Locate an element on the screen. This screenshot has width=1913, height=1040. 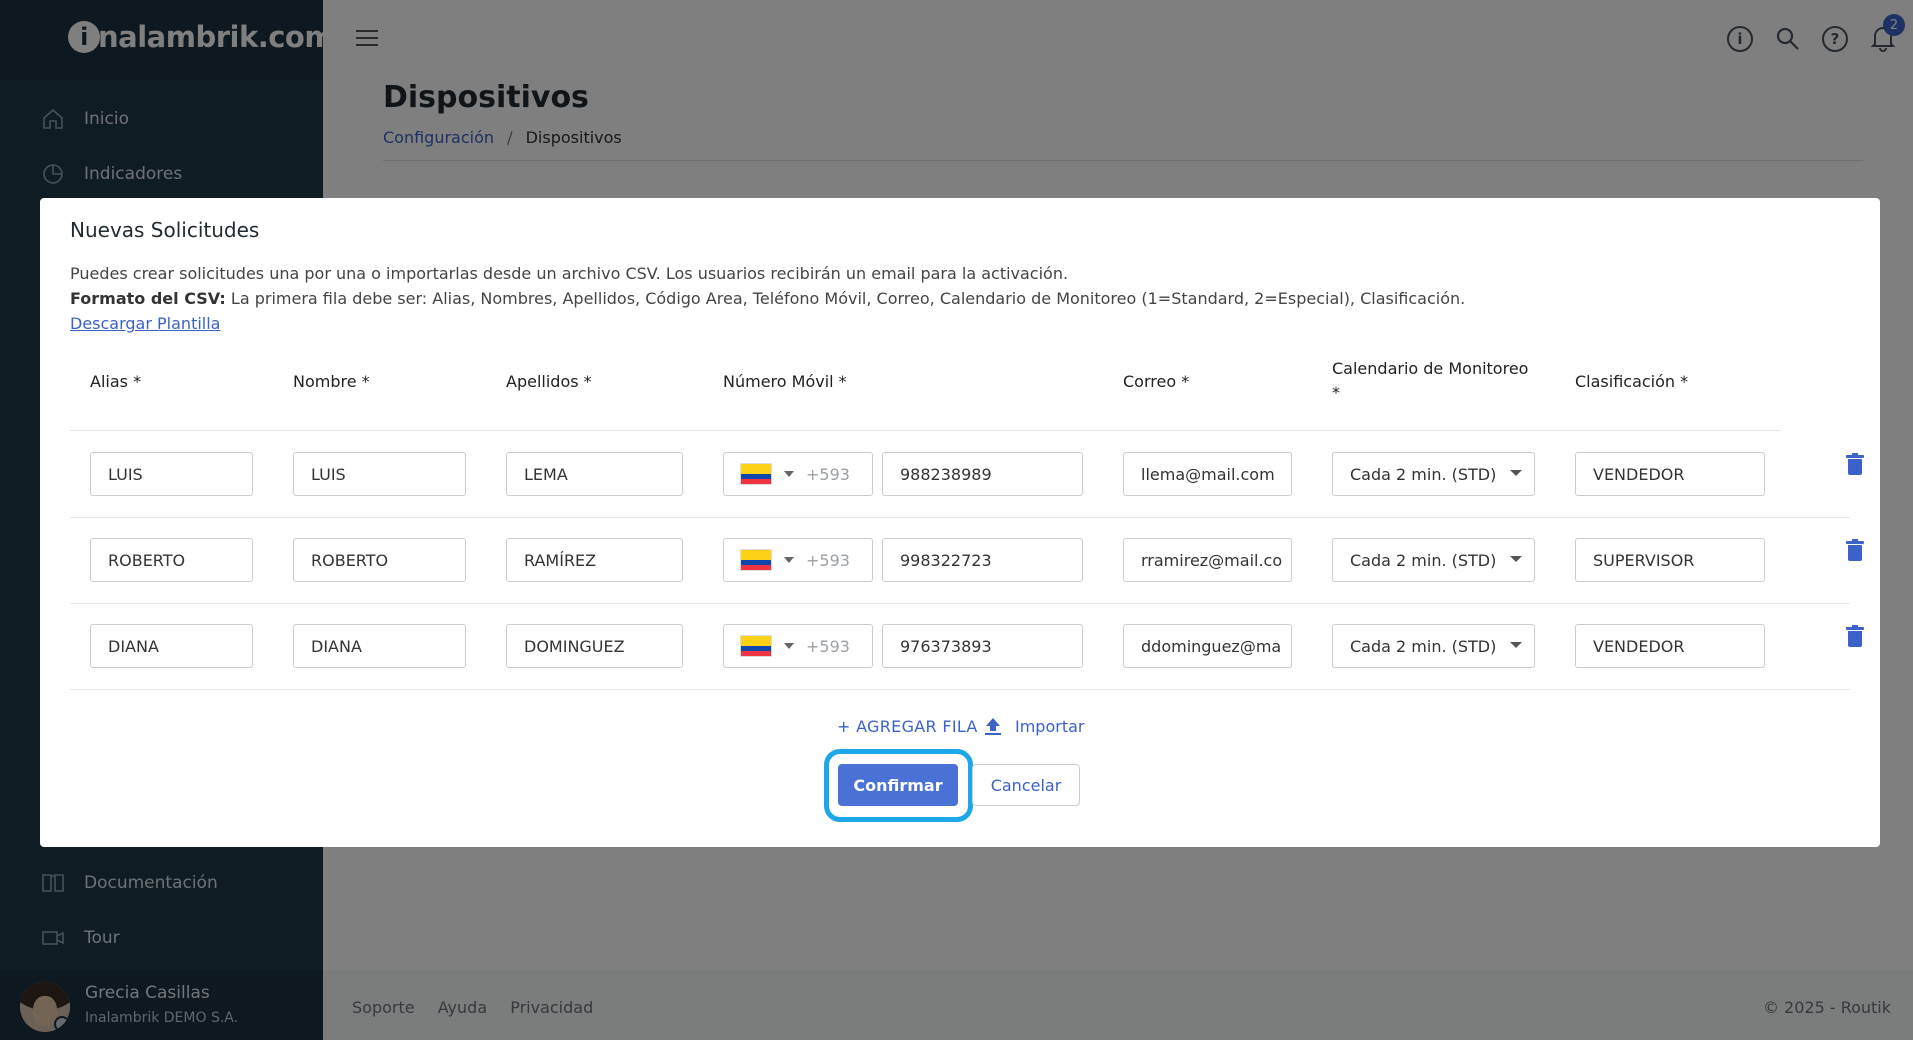
import-label: Importar is located at coordinates (1050, 726).